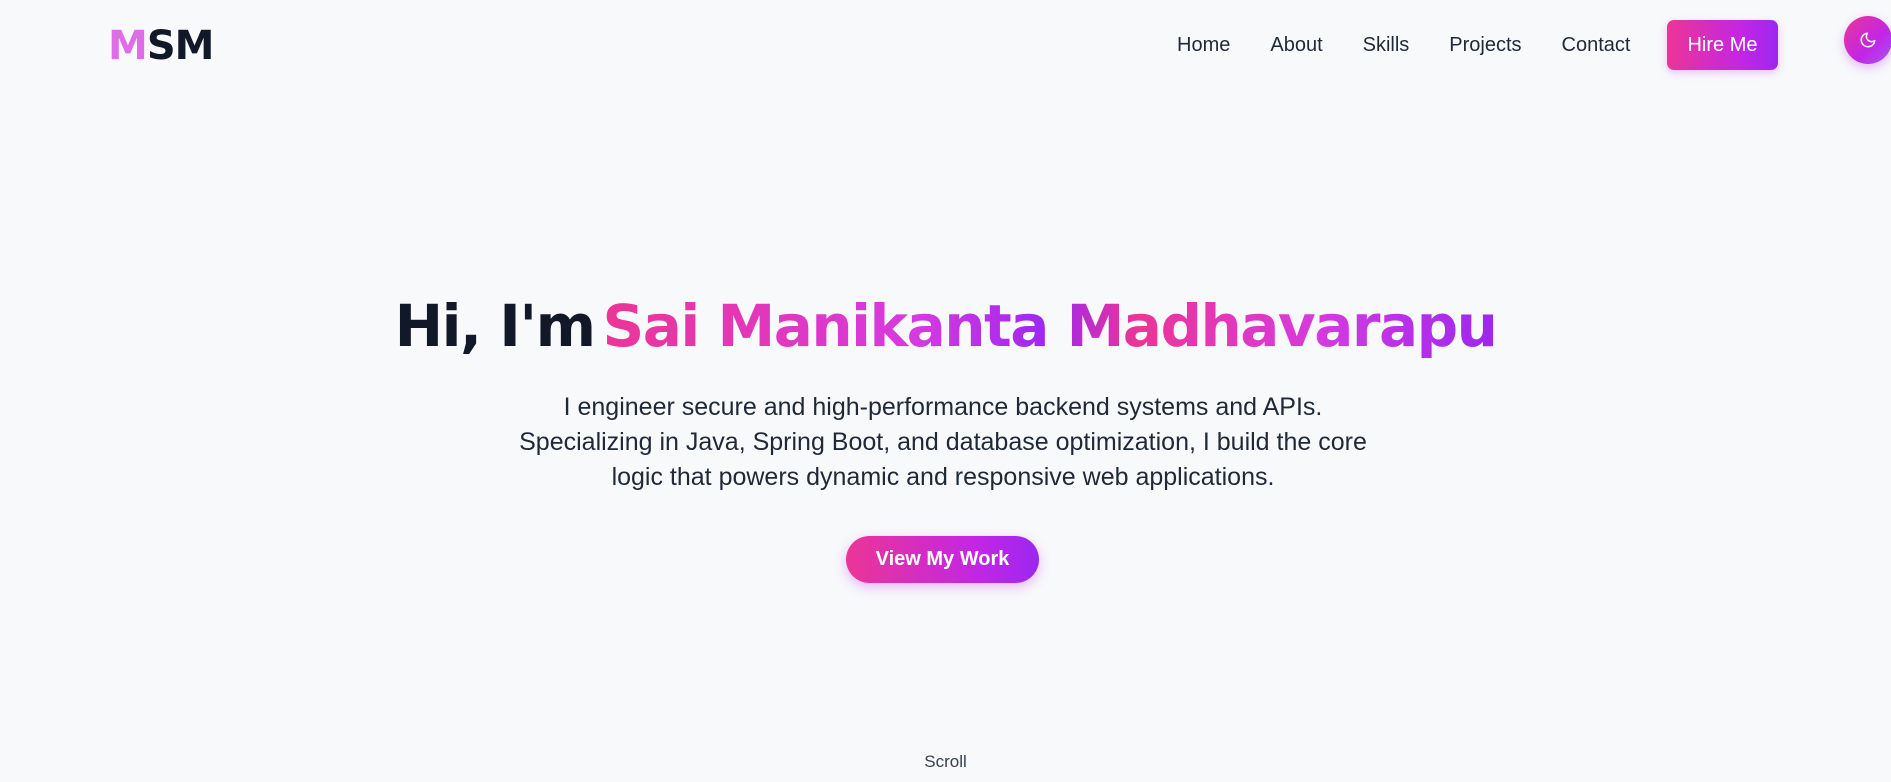 The image size is (1891, 782). Describe the element at coordinates (180, 46) in the screenshot. I see `logo-text: SM` at that location.